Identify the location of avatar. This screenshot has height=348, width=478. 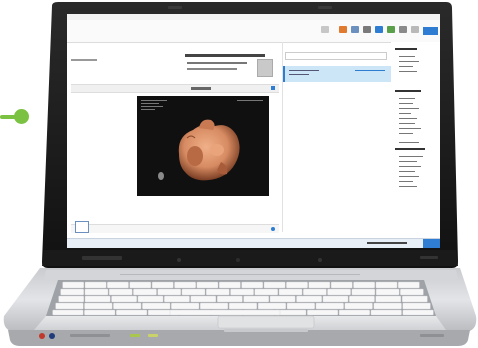
(265, 68).